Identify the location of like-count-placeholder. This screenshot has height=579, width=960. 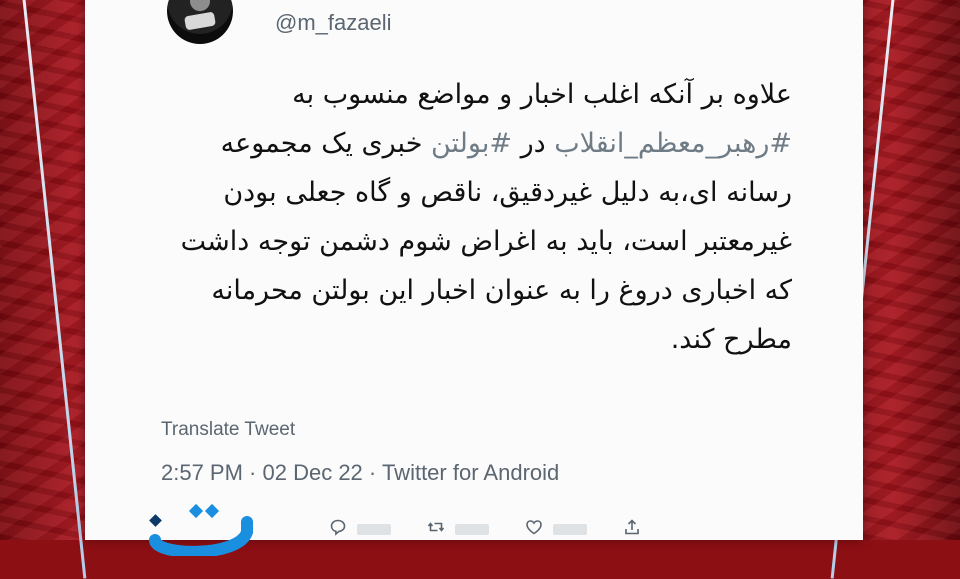
(570, 529).